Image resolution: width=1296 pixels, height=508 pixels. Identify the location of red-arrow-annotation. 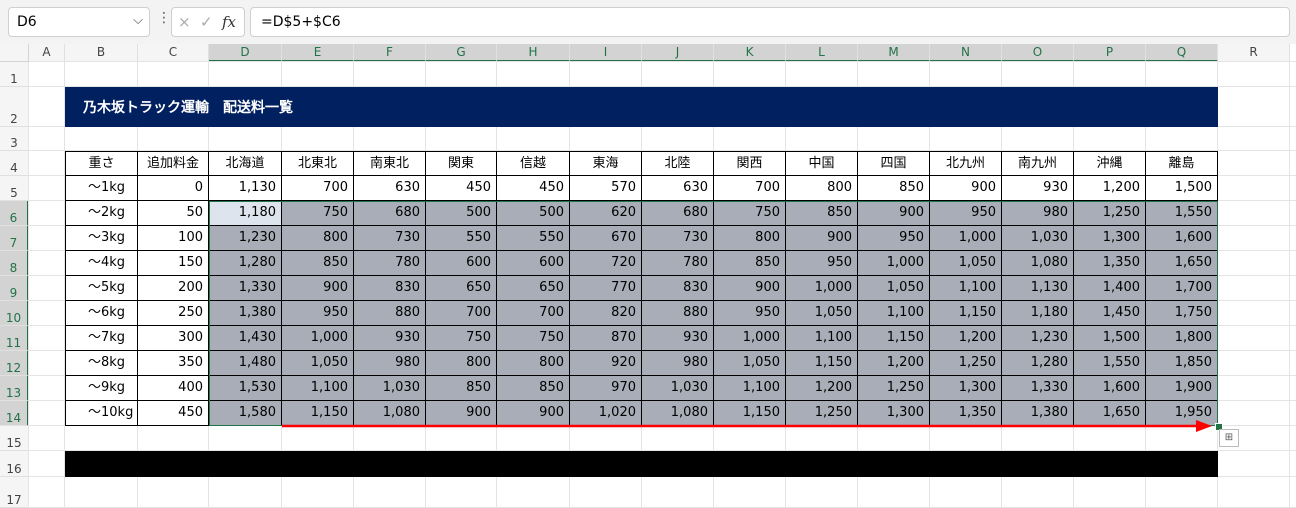
(747, 426).